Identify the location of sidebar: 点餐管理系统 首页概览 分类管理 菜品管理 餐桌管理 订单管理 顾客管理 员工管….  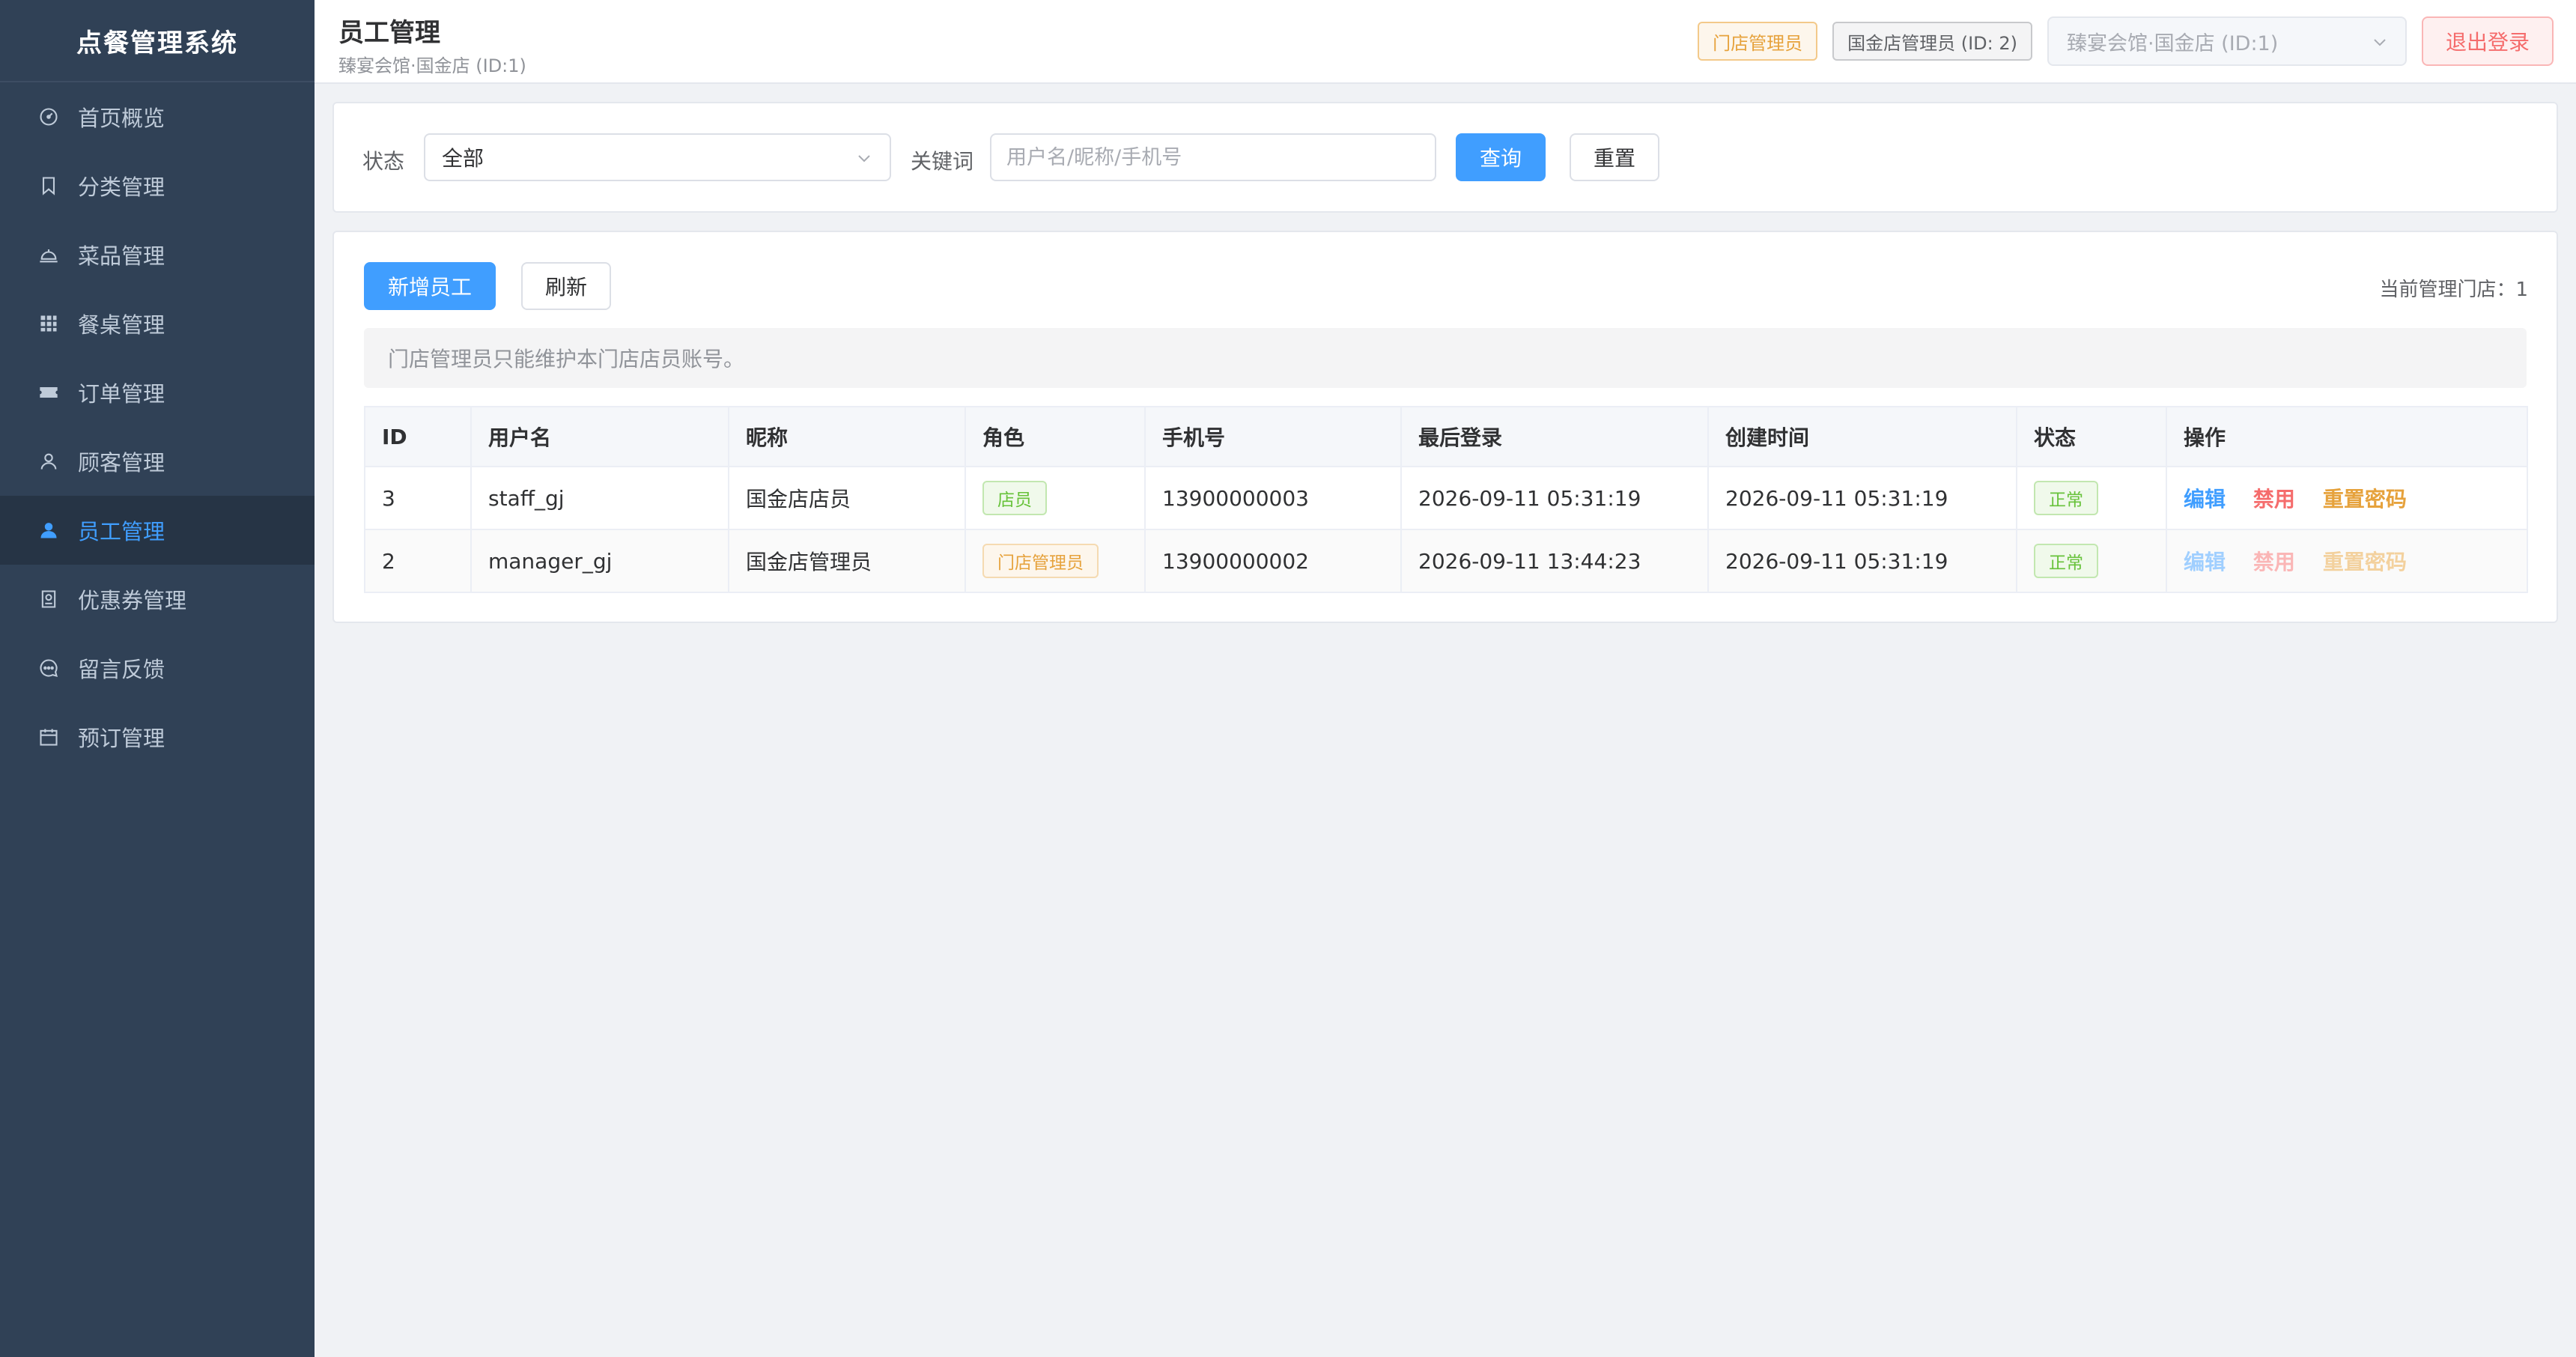
(157, 678).